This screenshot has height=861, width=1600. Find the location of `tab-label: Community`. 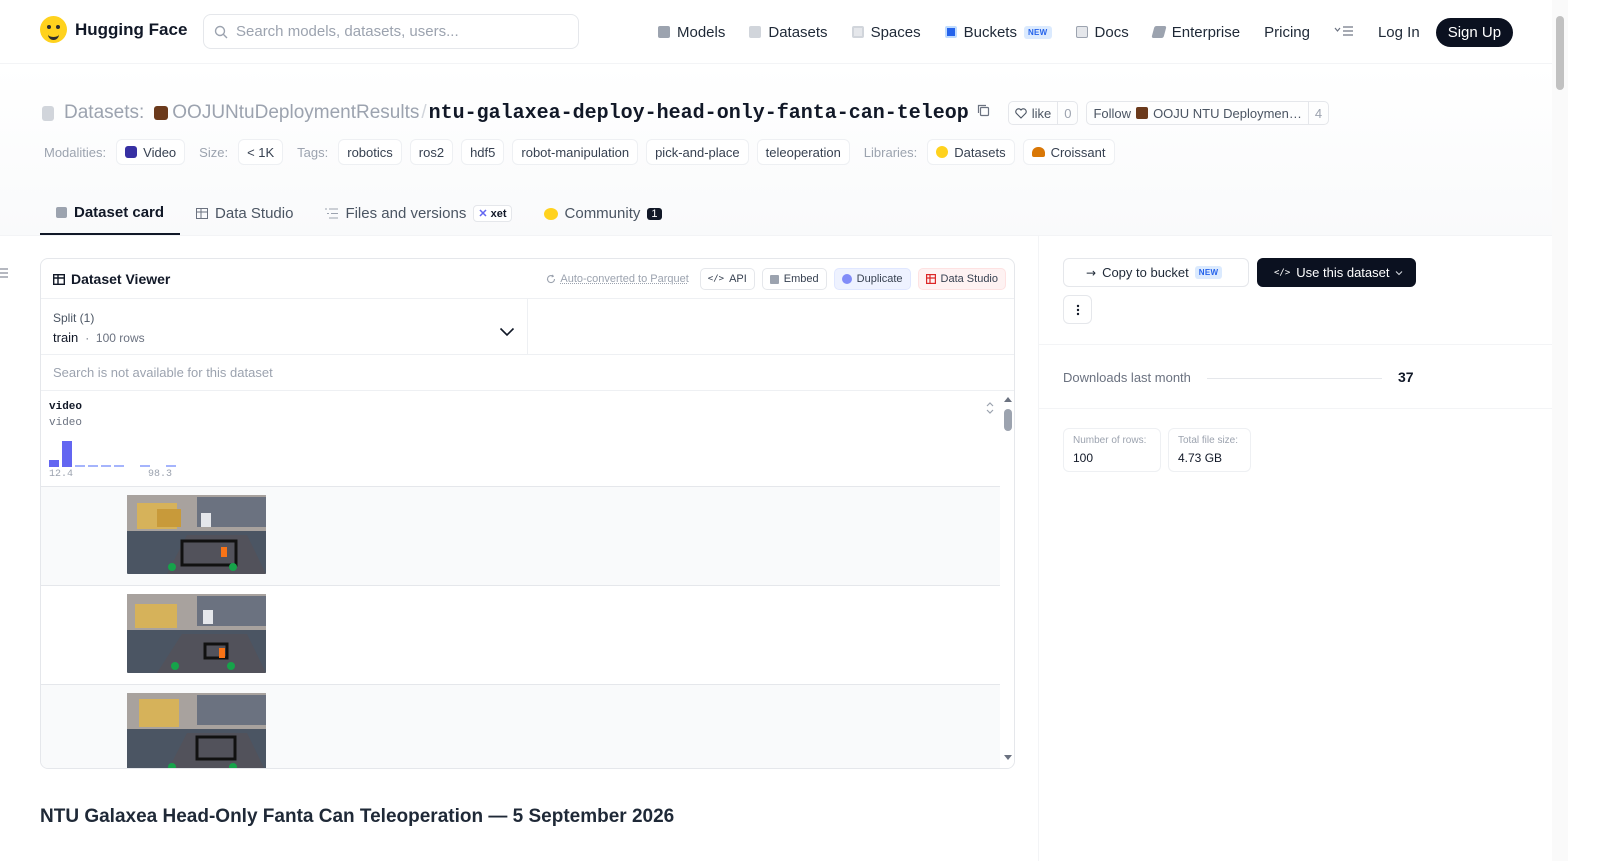

tab-label: Community is located at coordinates (602, 213).